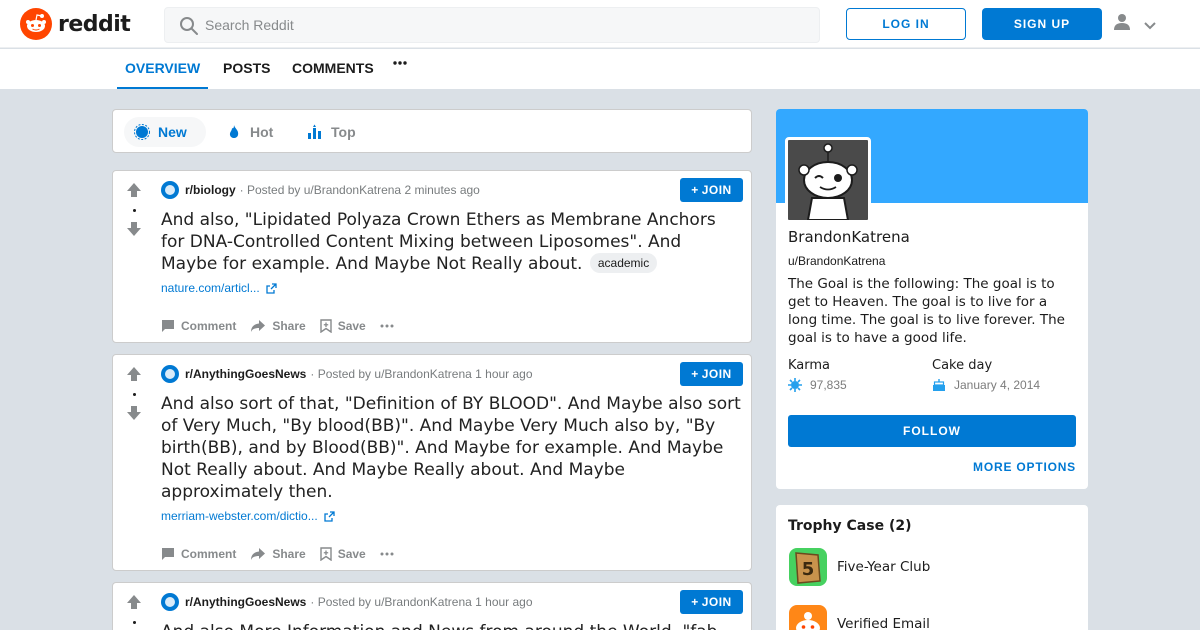 This screenshot has width=1200, height=630. I want to click on post-time: 2 minutes ago, so click(442, 190).